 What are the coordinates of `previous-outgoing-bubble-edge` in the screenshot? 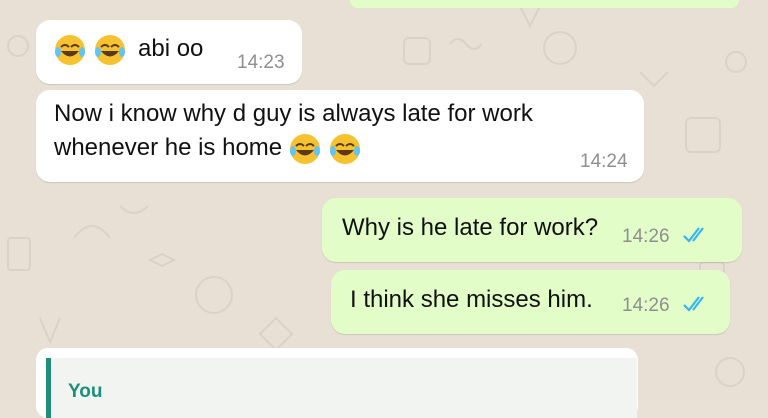 It's located at (544, 4).